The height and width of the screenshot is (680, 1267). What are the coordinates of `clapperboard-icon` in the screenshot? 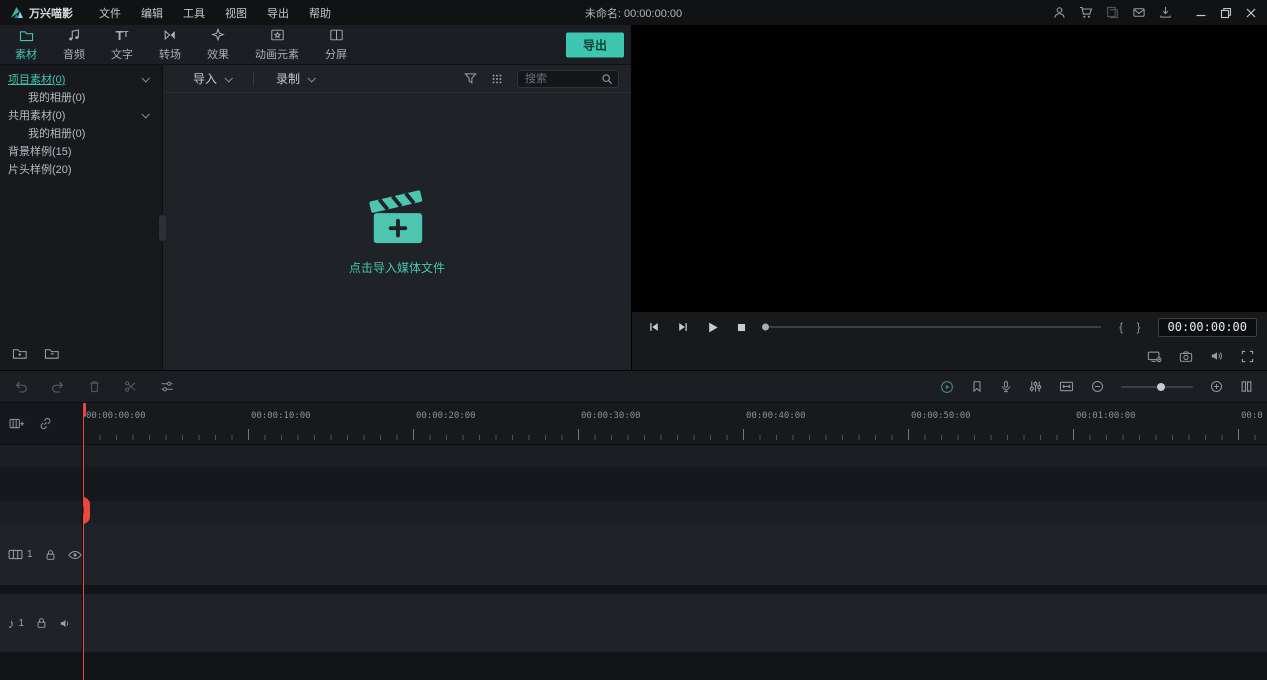 It's located at (397, 217).